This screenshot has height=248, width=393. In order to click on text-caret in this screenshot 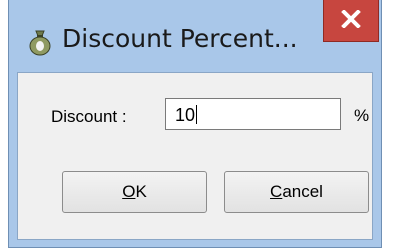, I will do `click(197, 114)`.